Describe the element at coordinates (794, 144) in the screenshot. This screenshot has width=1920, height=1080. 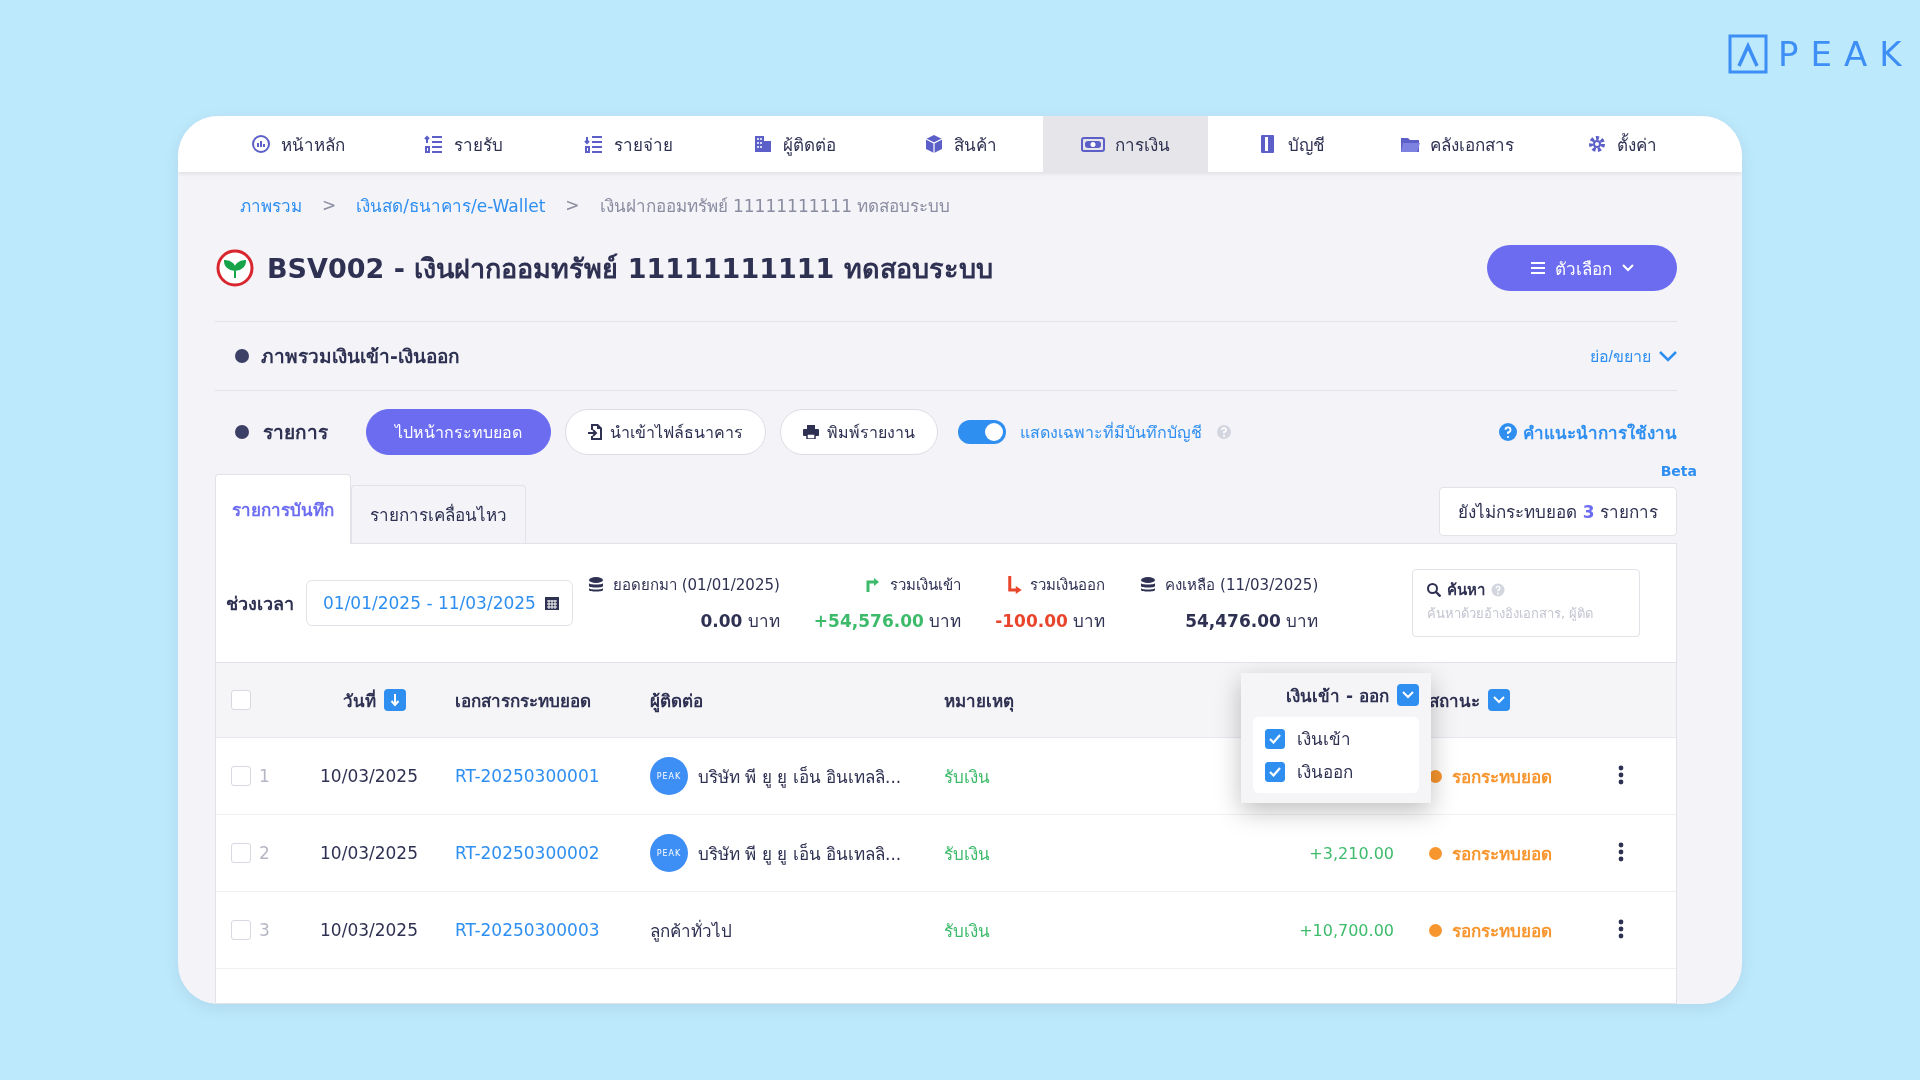
I see `nav-tab: ผู้ติดต่อ` at that location.